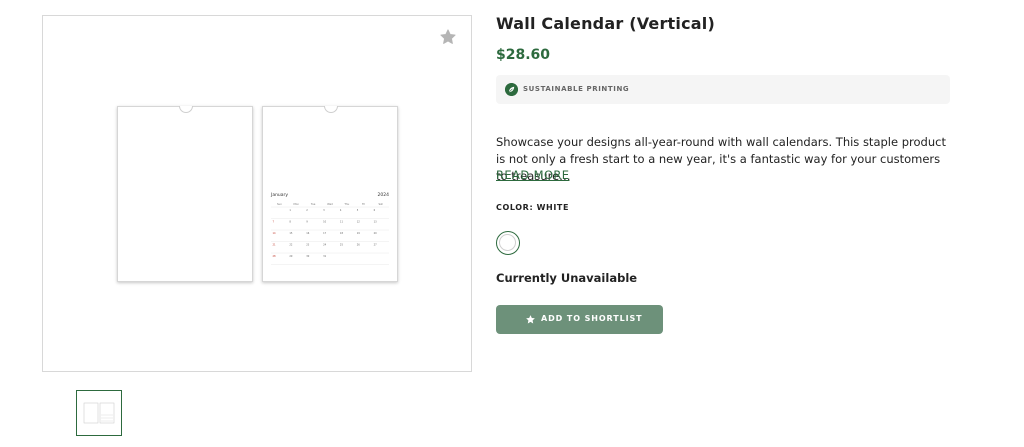 This screenshot has width=1024, height=447. What do you see at coordinates (325, 233) in the screenshot?
I see `calendar-day-number: 17` at bounding box center [325, 233].